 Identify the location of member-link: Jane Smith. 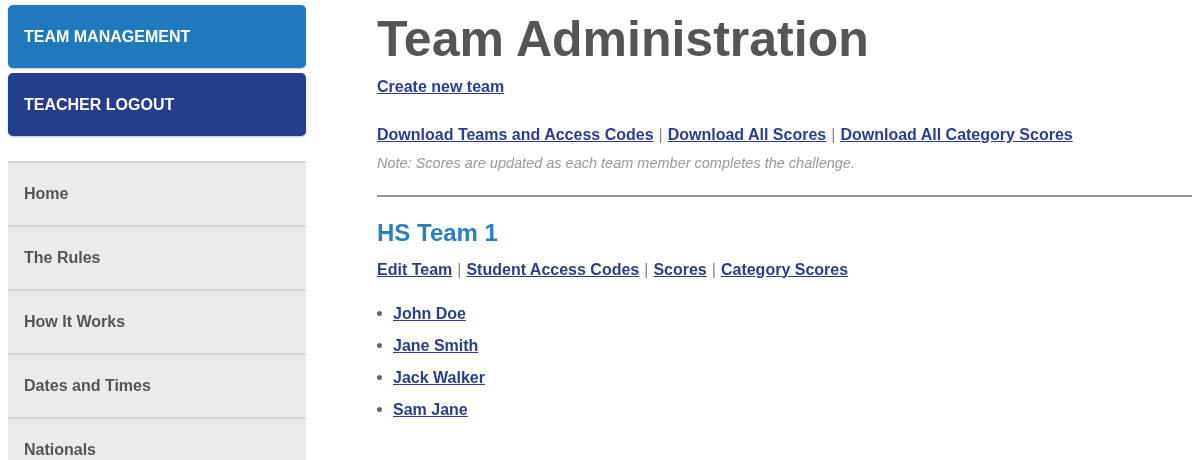
(436, 345).